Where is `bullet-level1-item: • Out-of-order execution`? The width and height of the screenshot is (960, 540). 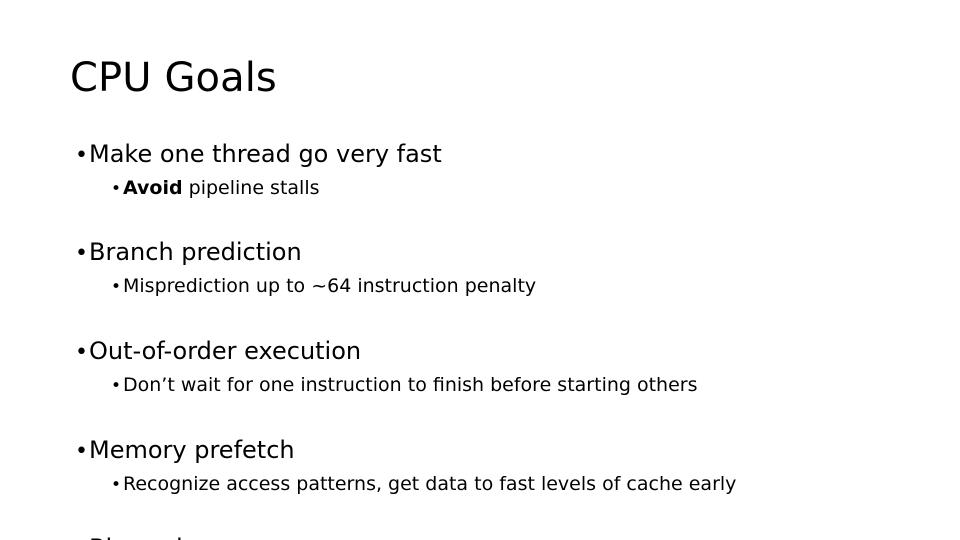 bullet-level1-item: • Out-of-order execution is located at coordinates (500, 352).